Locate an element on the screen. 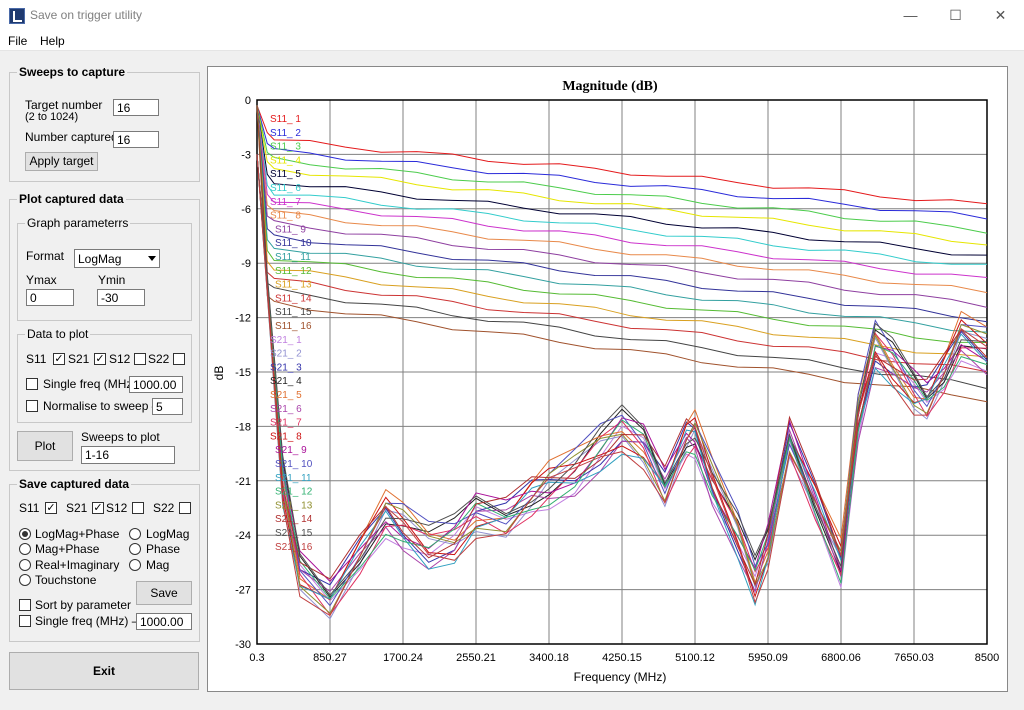 The height and width of the screenshot is (710, 1024). save-s22-label: S22 is located at coordinates (164, 508).